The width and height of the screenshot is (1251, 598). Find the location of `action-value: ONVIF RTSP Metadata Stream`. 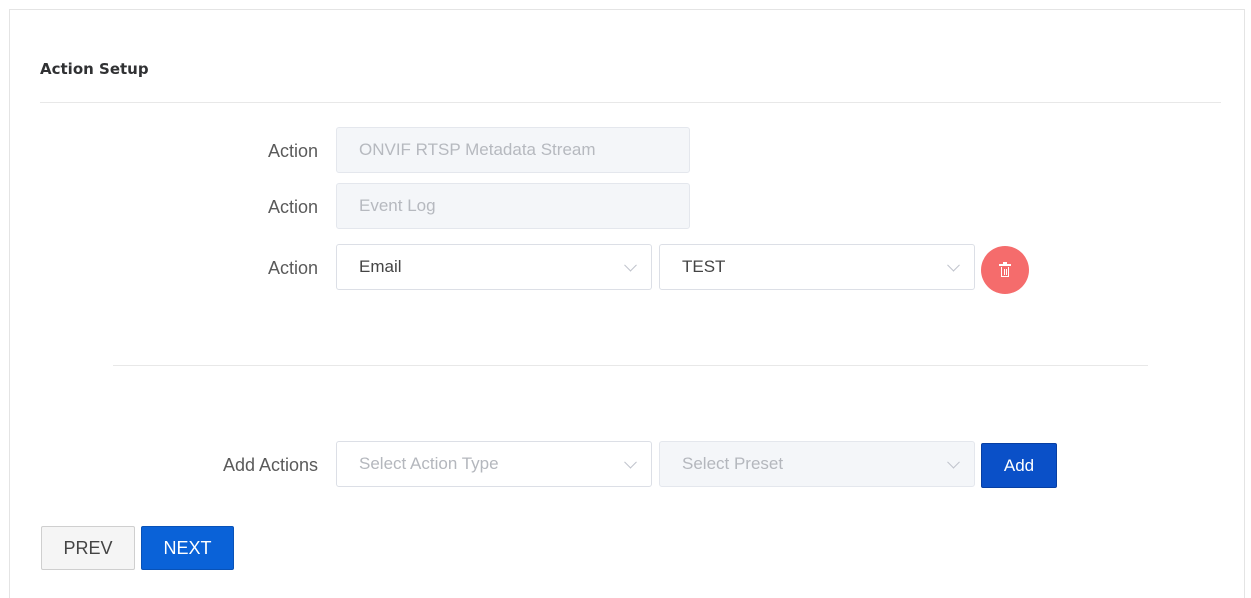

action-value: ONVIF RTSP Metadata Stream is located at coordinates (477, 149).